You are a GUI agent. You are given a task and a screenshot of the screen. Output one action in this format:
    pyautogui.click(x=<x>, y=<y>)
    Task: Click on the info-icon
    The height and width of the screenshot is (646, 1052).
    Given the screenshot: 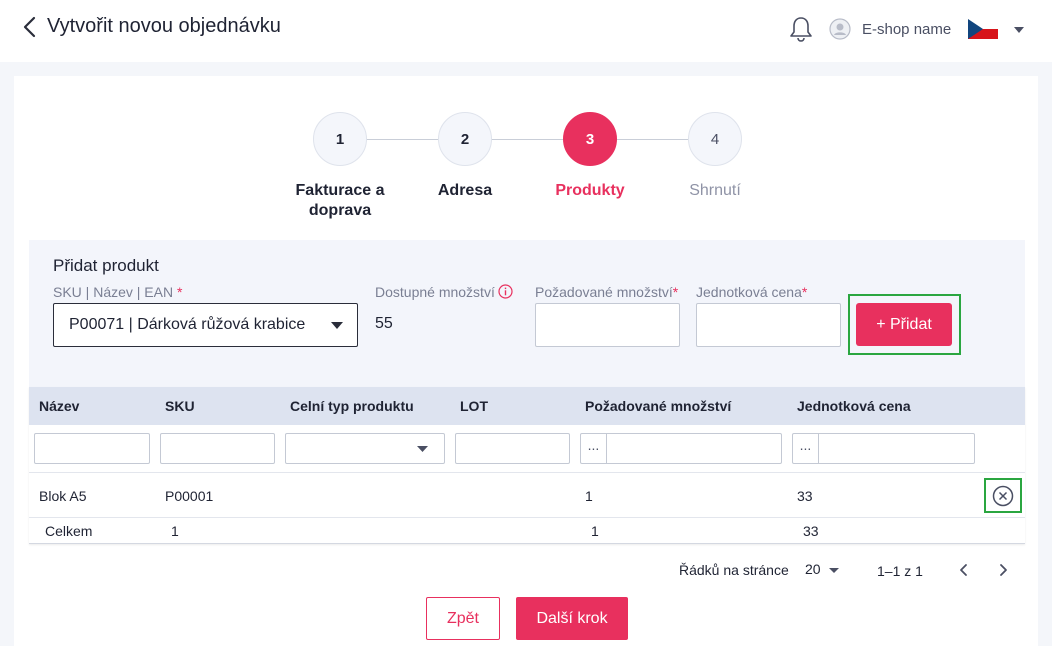 What is the action you would take?
    pyautogui.click(x=505, y=291)
    